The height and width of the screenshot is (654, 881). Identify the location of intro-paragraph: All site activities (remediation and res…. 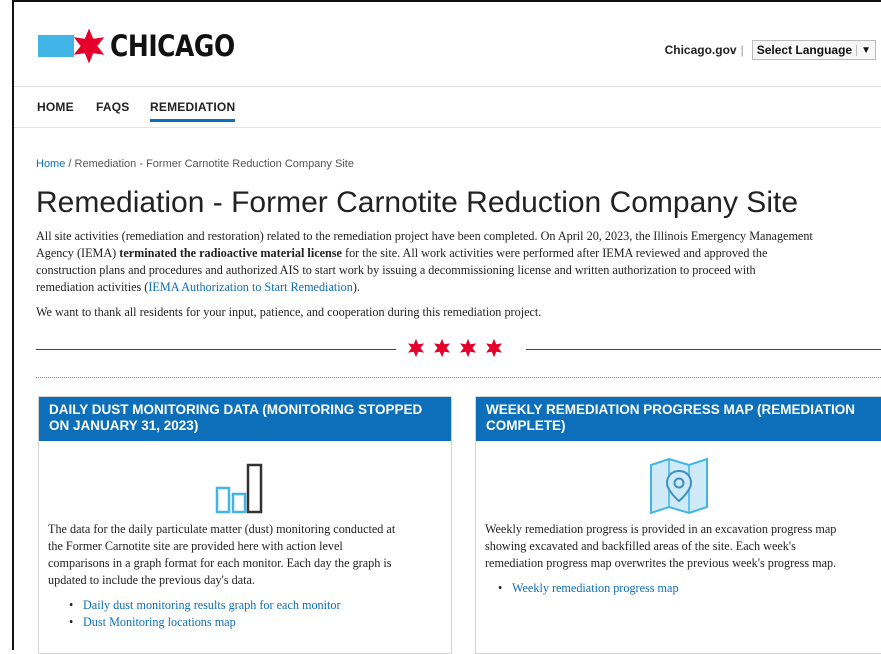
(458, 262).